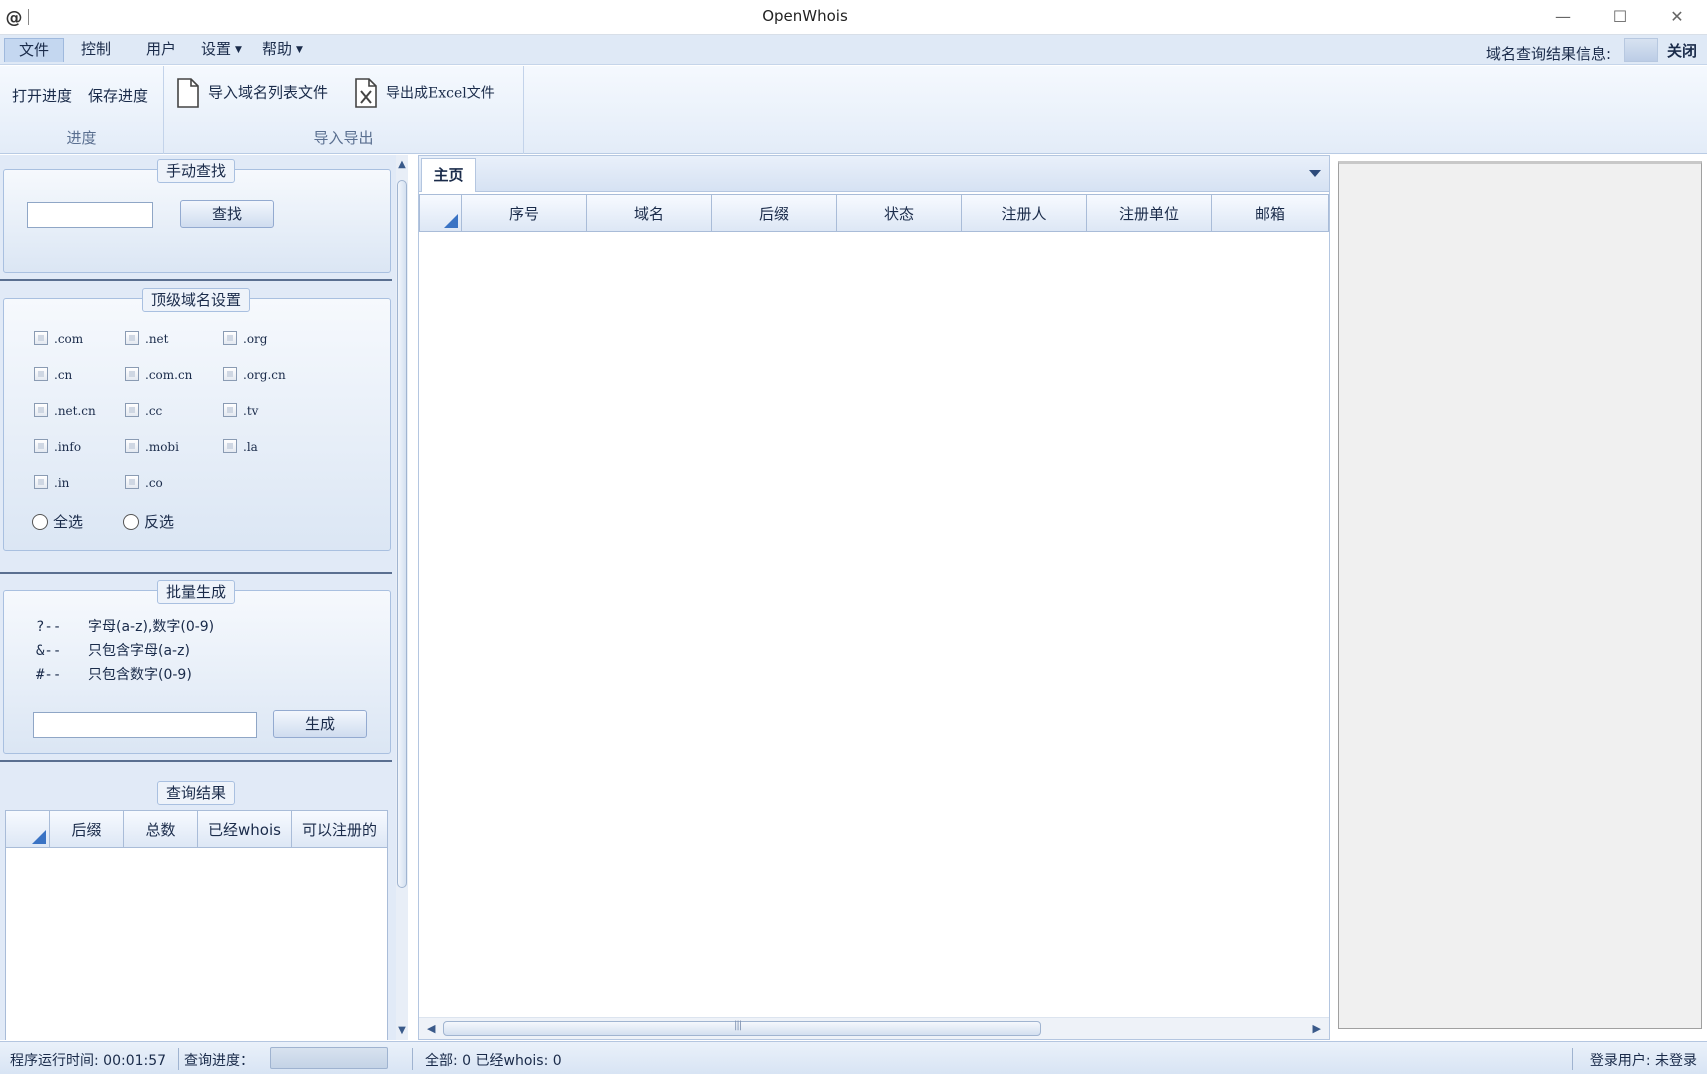  Describe the element at coordinates (282, 50) in the screenshot. I see `menu-help: 帮助 ▼` at that location.